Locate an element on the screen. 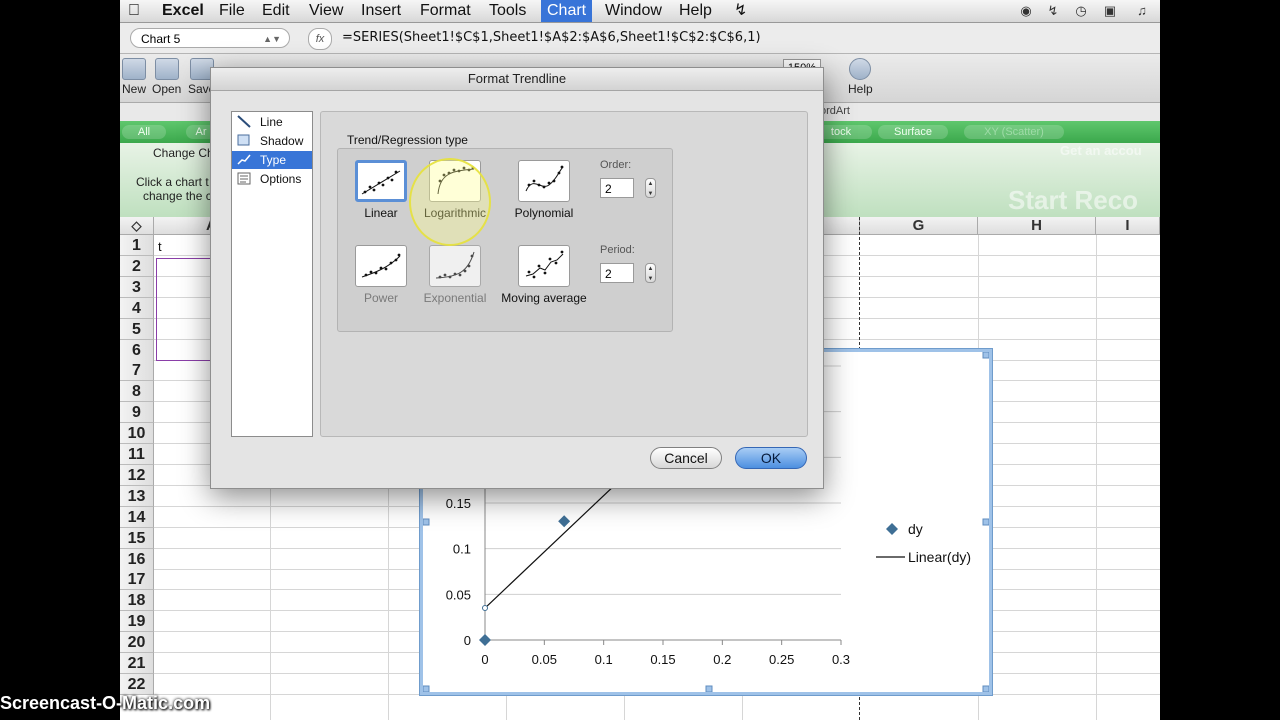  script-menu-icon: ↯ is located at coordinates (740, 11).